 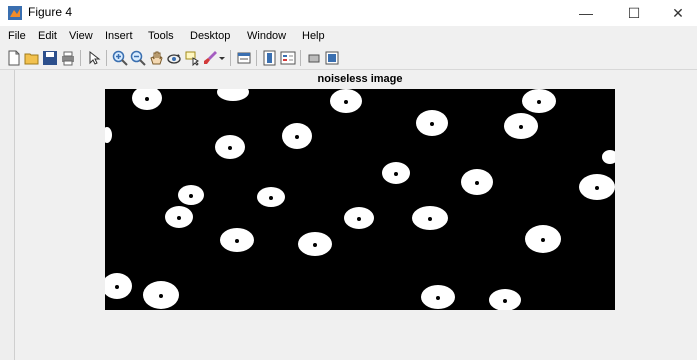 What do you see at coordinates (360, 79) in the screenshot?
I see `plot-title: noiseless image` at bounding box center [360, 79].